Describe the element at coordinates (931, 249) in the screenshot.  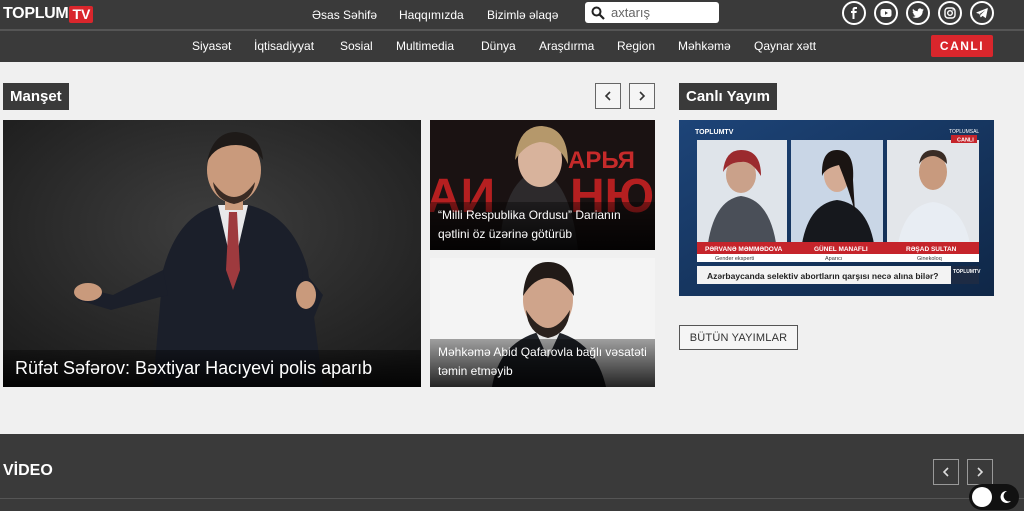
I see `guest-name-3: RƏŞAD SULTAN` at that location.